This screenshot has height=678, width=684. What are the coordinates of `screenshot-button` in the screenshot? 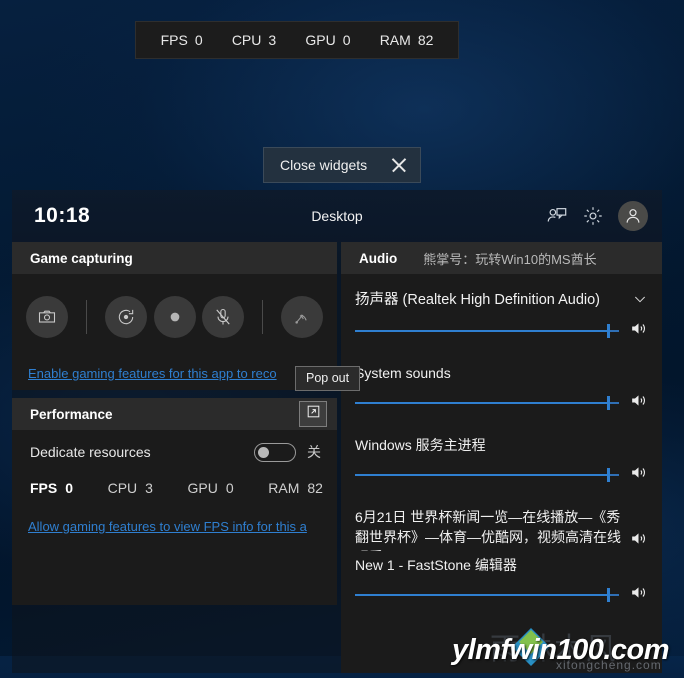 It's located at (47, 316).